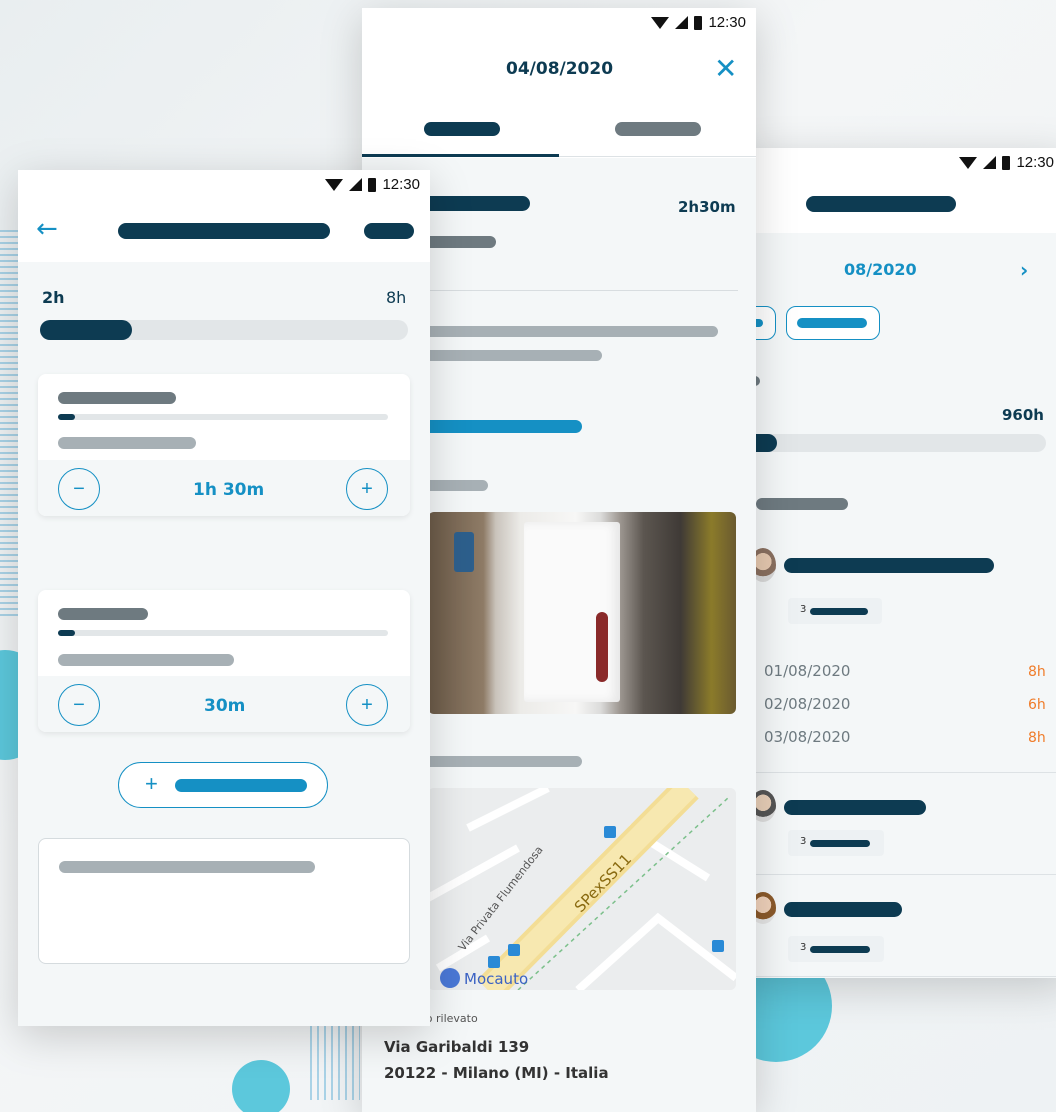 This screenshot has height=1112, width=1056. What do you see at coordinates (460, 155) in the screenshot?
I see `tab-indicator` at bounding box center [460, 155].